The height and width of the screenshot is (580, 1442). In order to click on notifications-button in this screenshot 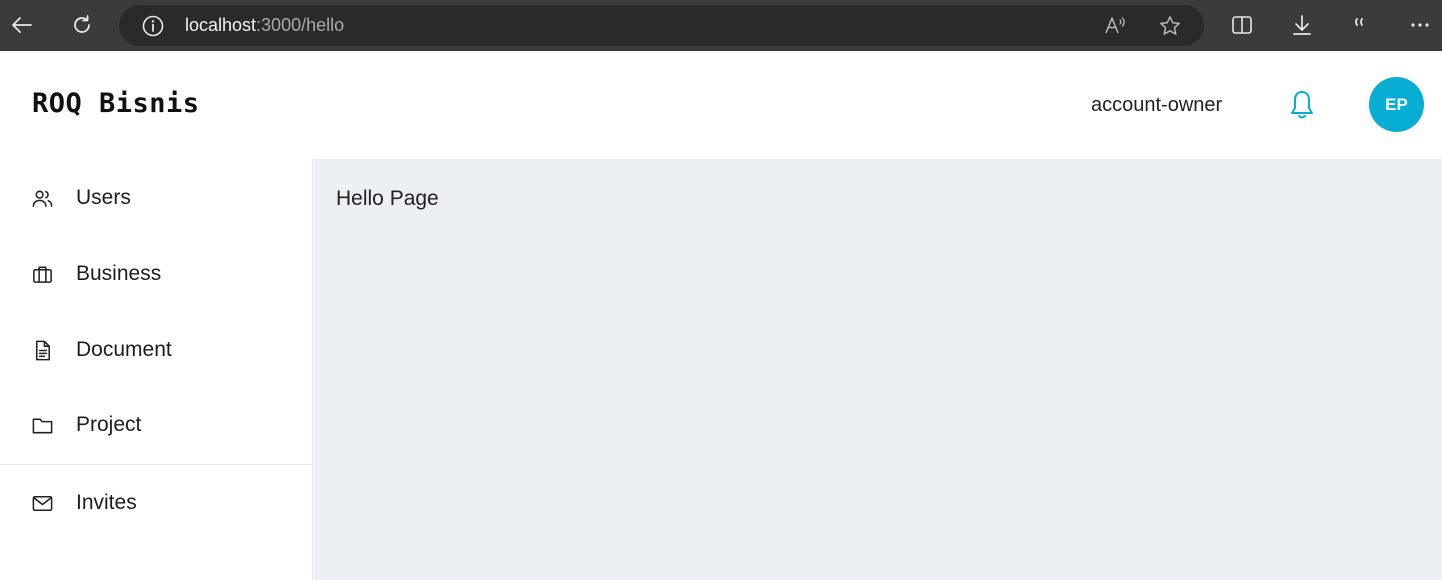, I will do `click(1302, 105)`.